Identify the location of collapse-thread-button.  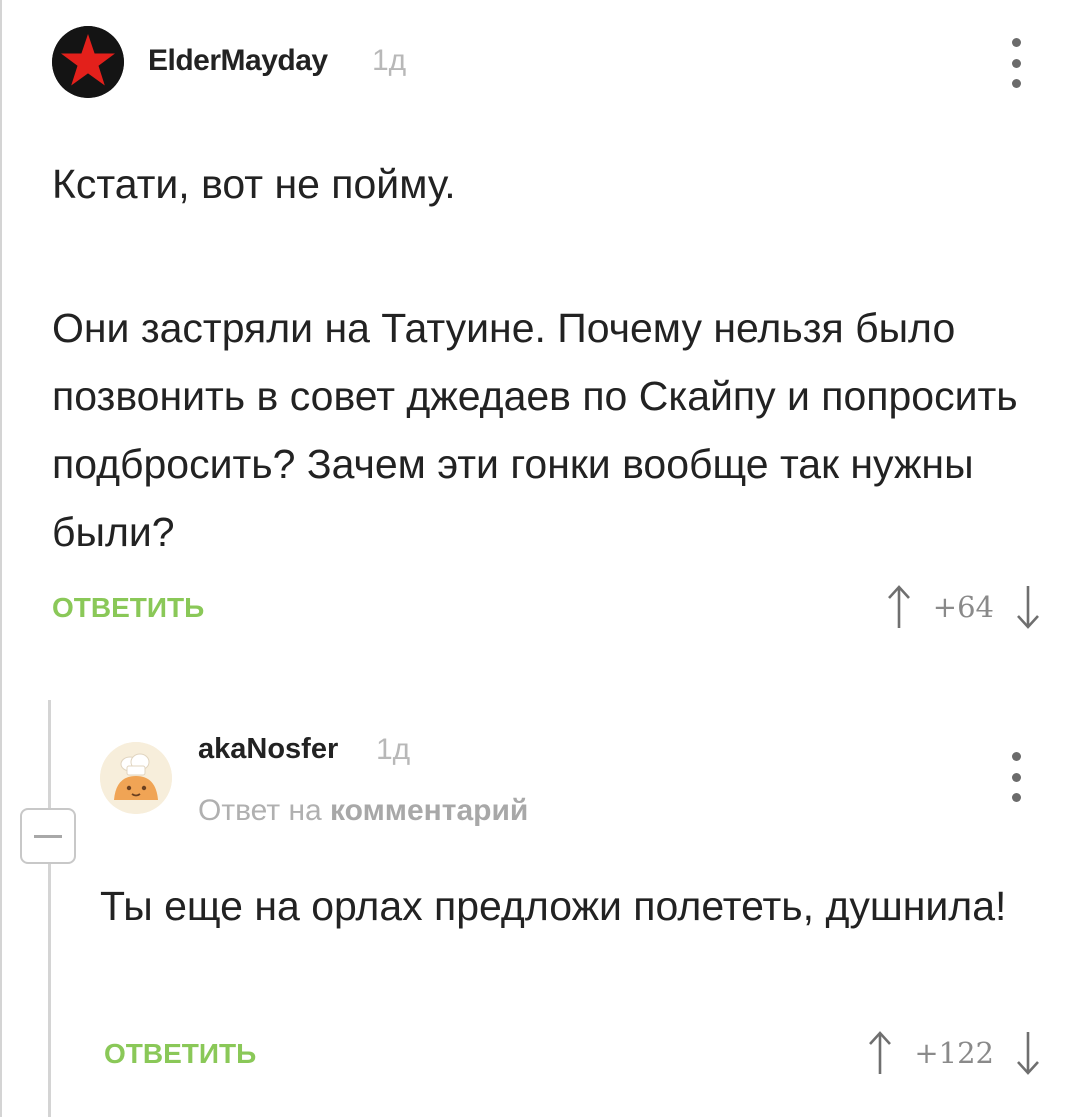
(48, 836).